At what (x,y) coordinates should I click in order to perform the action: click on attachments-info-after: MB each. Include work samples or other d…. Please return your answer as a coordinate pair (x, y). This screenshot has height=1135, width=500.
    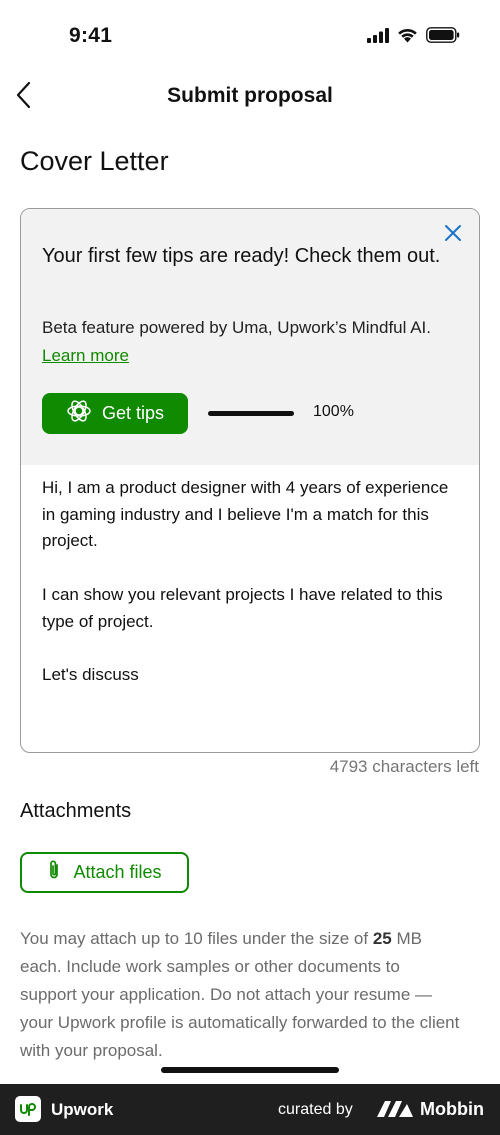
    Looking at the image, I should click on (240, 994).